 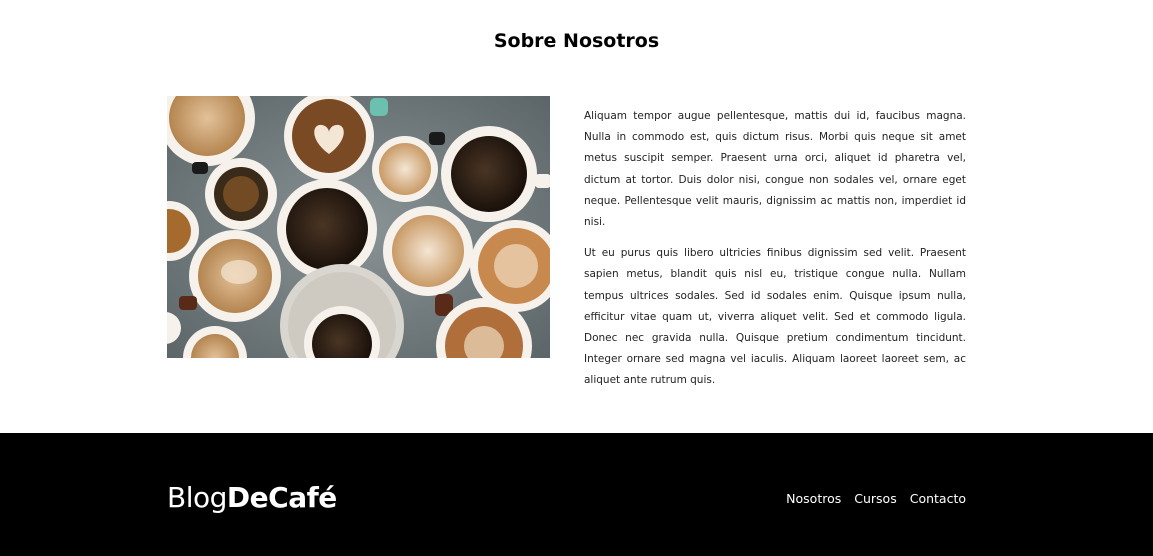 I want to click on section-title: Sobre Nosotros, so click(x=576, y=40).